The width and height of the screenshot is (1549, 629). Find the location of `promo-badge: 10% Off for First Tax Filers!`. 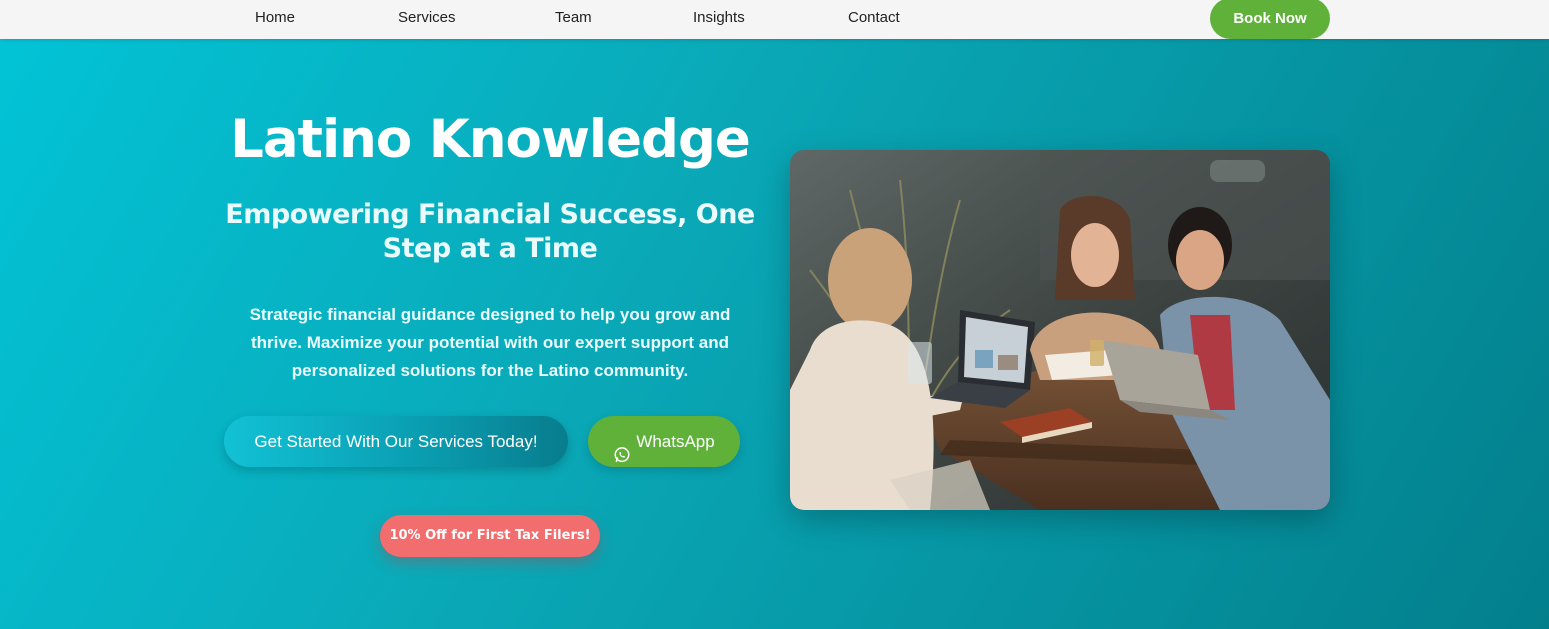

promo-badge: 10% Off for First Tax Filers! is located at coordinates (490, 536).